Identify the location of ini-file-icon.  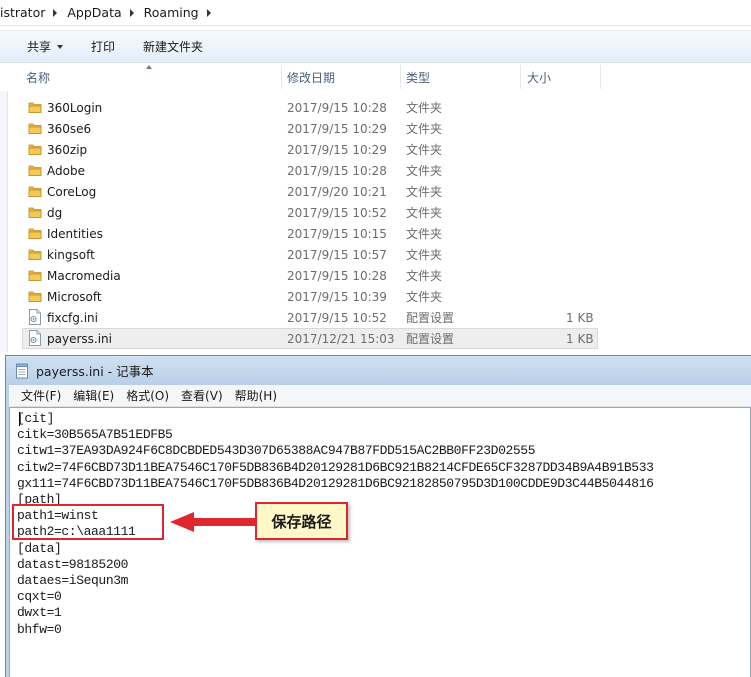
(35, 338).